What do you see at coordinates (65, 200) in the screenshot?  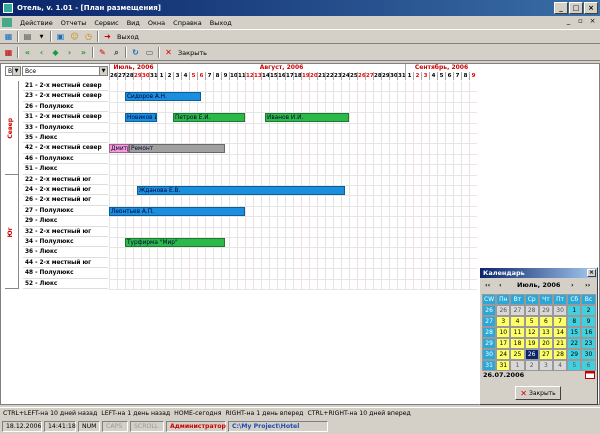 I see `room-row-label: 26 - 2-х местный юг` at bounding box center [65, 200].